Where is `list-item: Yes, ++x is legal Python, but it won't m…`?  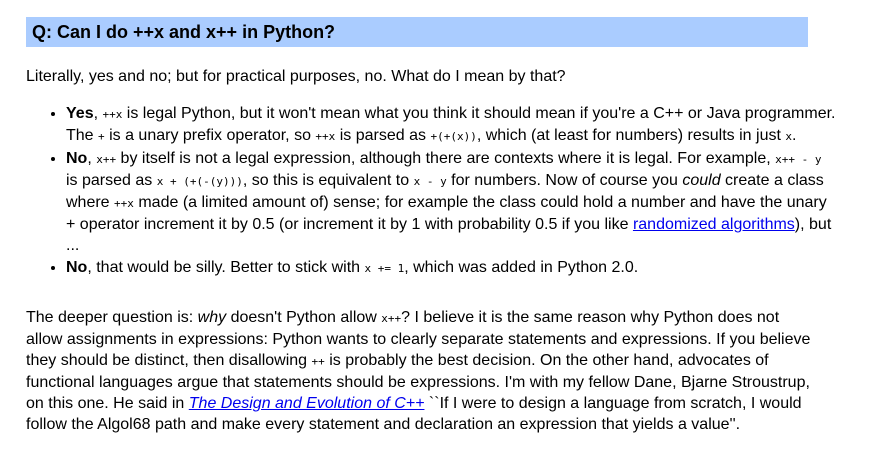
list-item: Yes, ++x is legal Python, but it won't m… is located at coordinates (451, 125).